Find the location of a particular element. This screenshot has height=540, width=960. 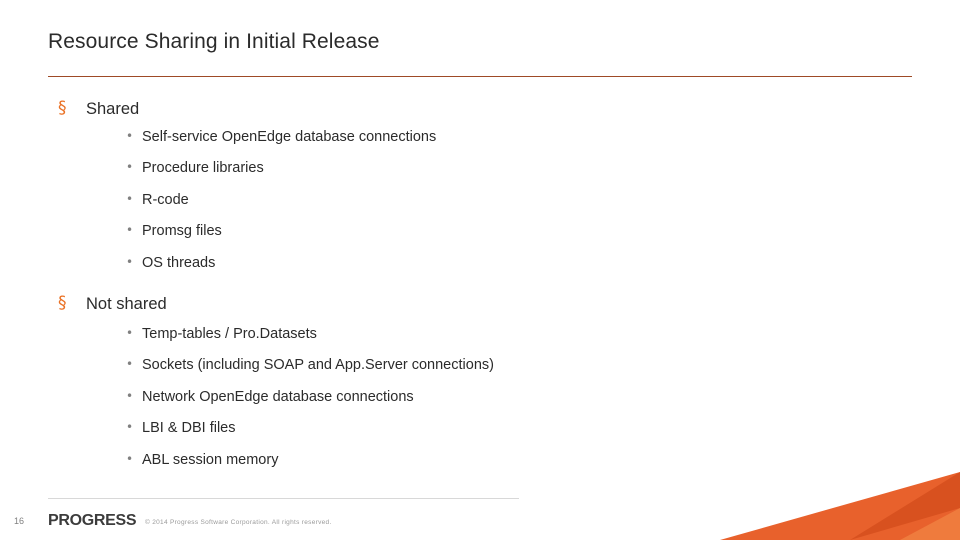

page-title: Resource Sharing in Initial Release is located at coordinates (214, 41).